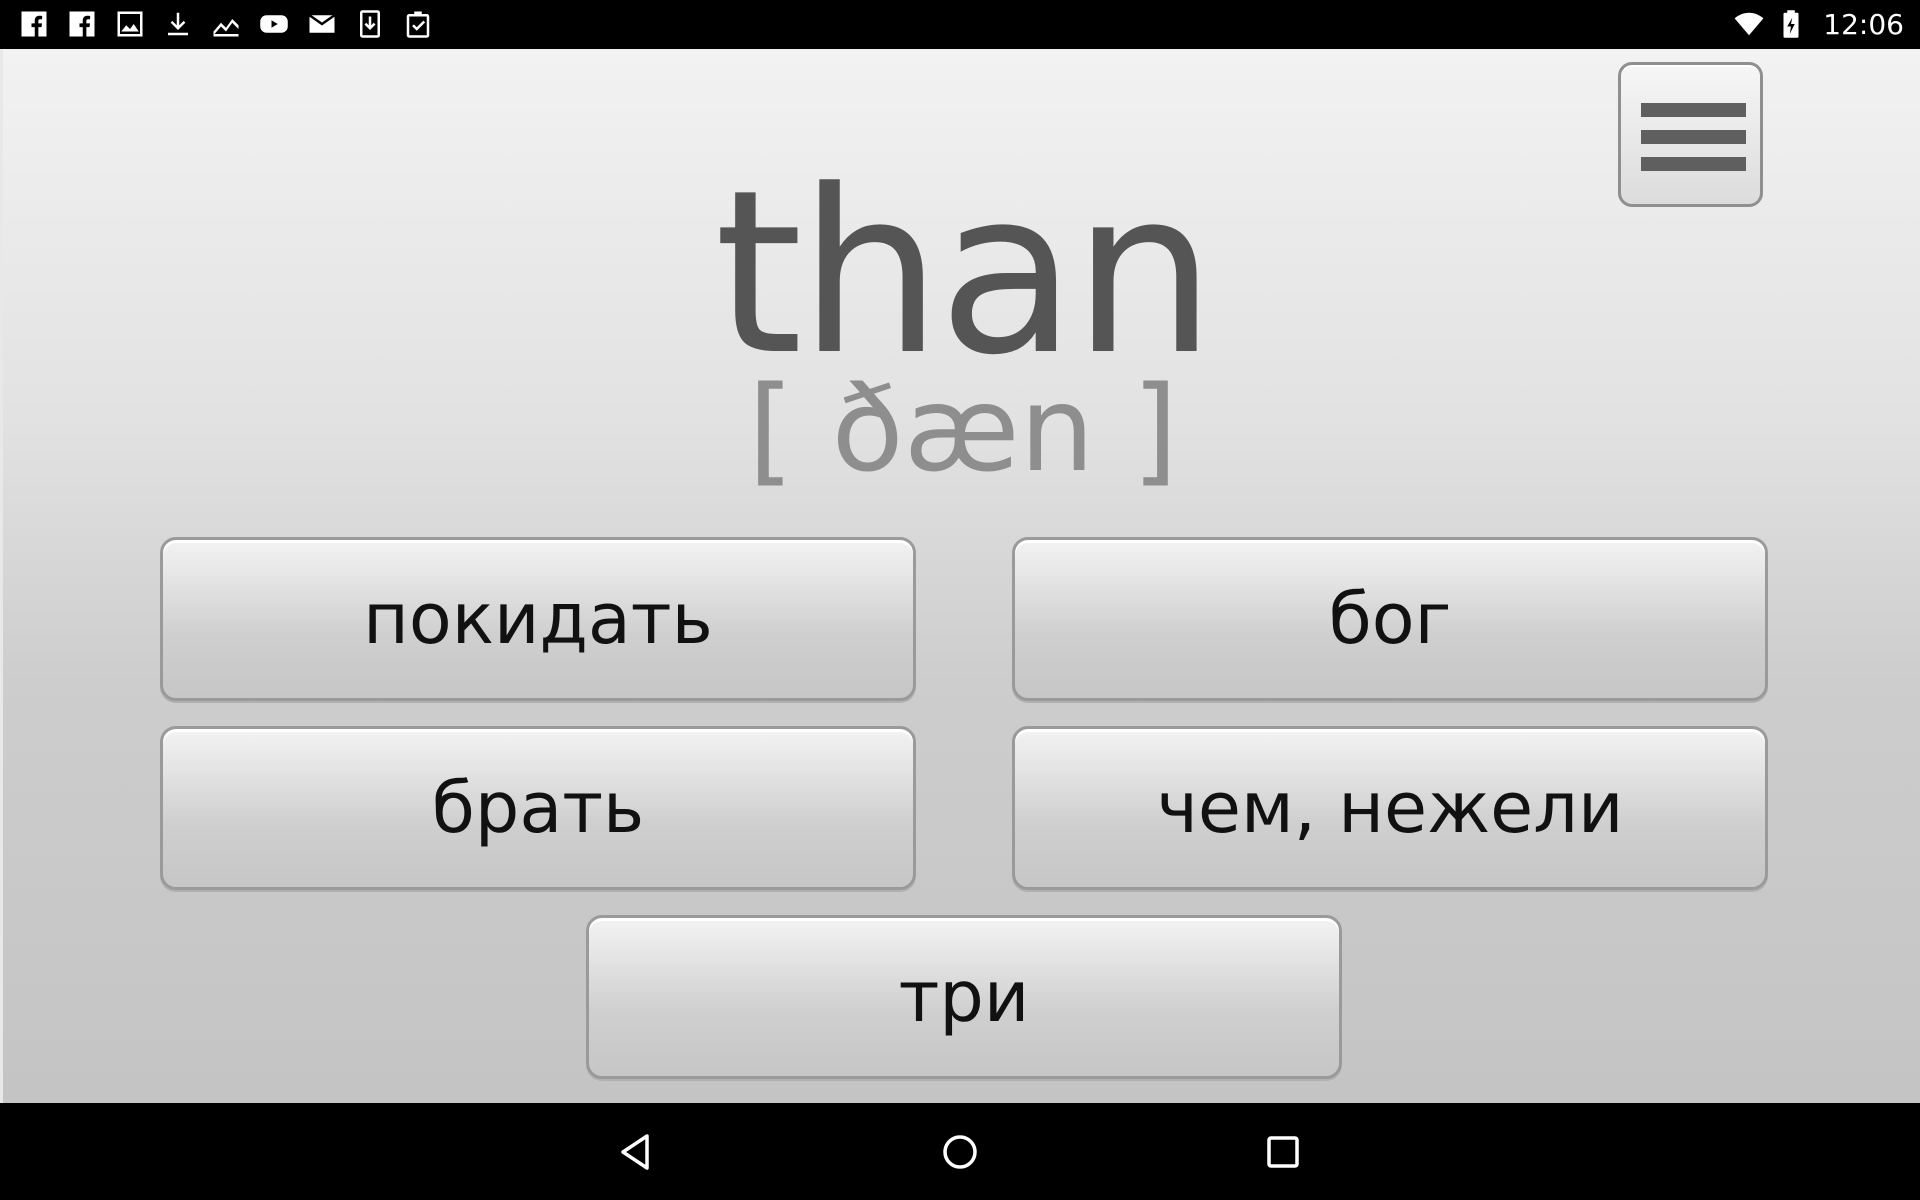  What do you see at coordinates (965, 273) in the screenshot?
I see `quiz-word: than` at bounding box center [965, 273].